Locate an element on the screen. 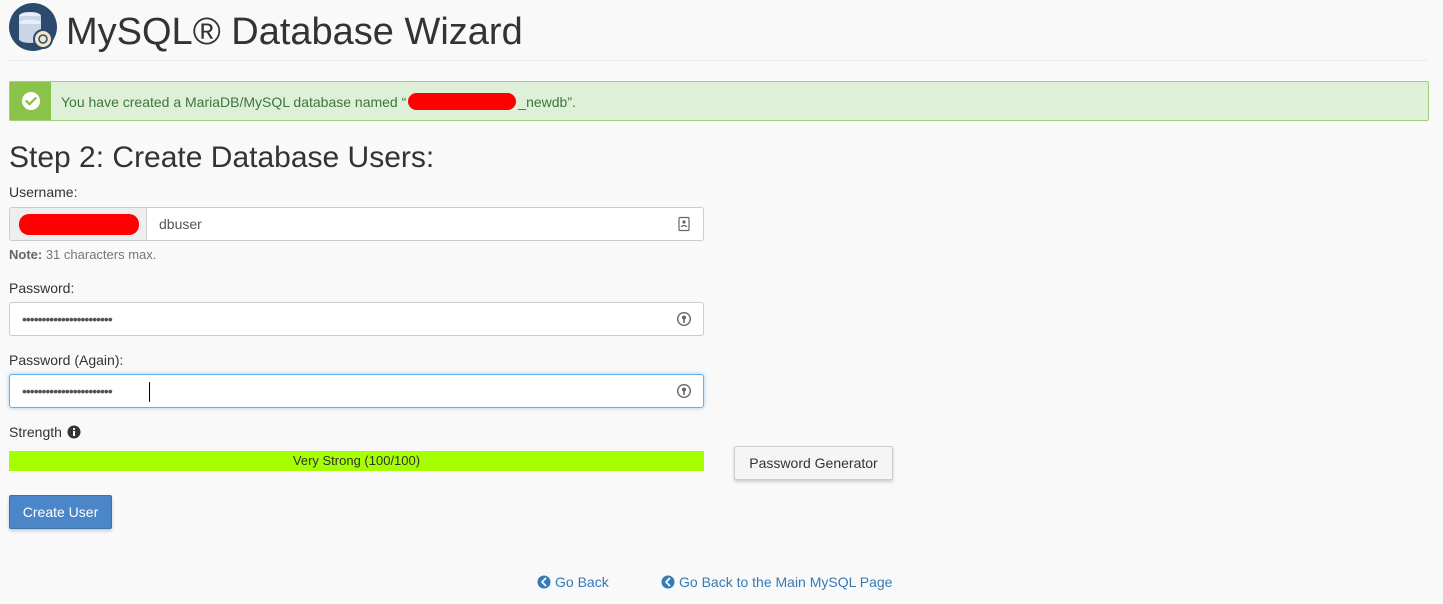  go-back-label: Go Back is located at coordinates (582, 582).